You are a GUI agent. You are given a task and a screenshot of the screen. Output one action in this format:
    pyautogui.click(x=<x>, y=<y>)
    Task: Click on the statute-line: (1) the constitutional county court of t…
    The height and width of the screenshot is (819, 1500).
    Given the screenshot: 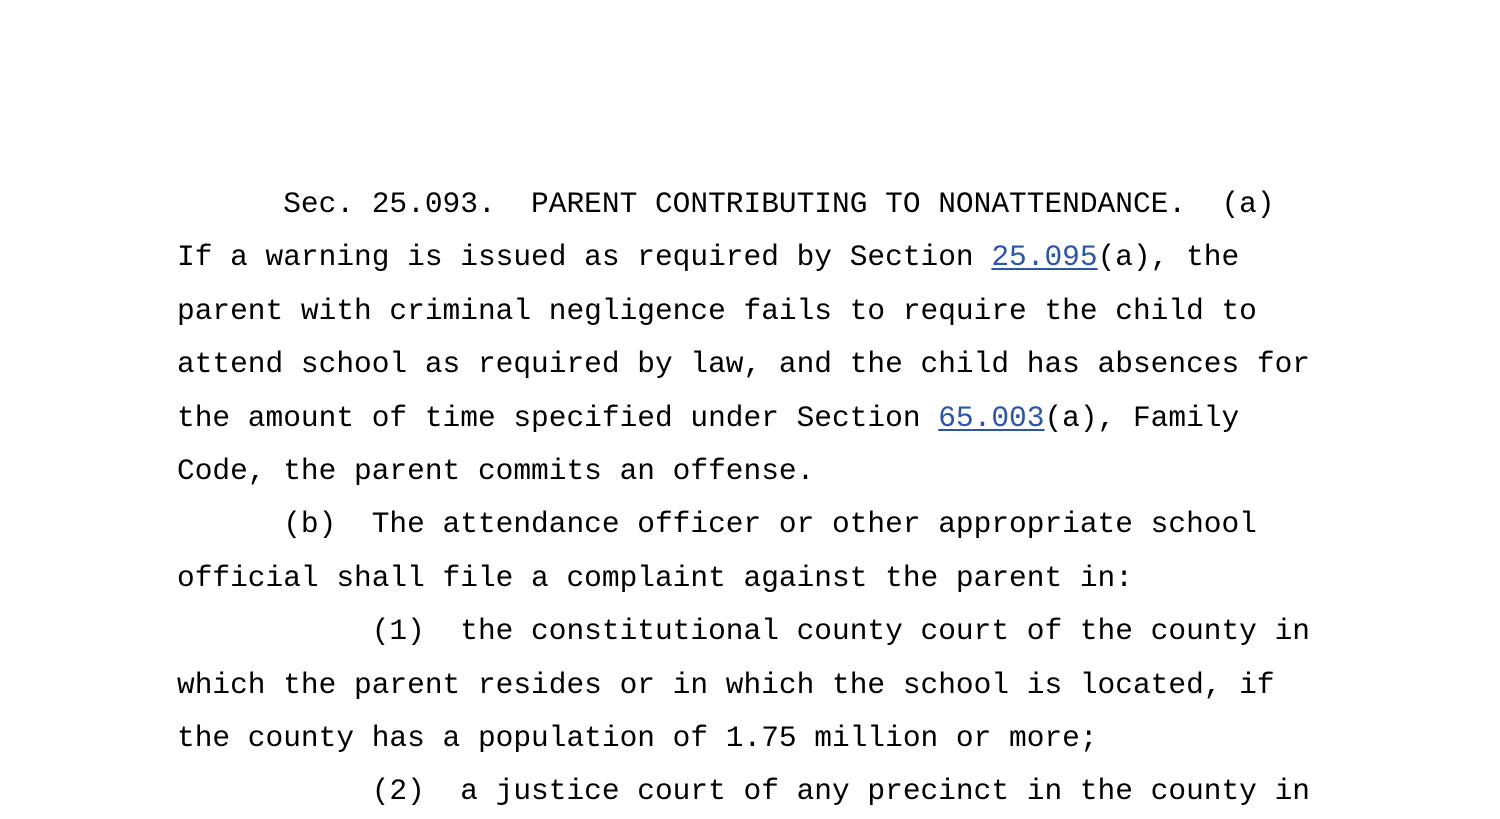 What is the action you would take?
    pyautogui.click(x=757, y=631)
    